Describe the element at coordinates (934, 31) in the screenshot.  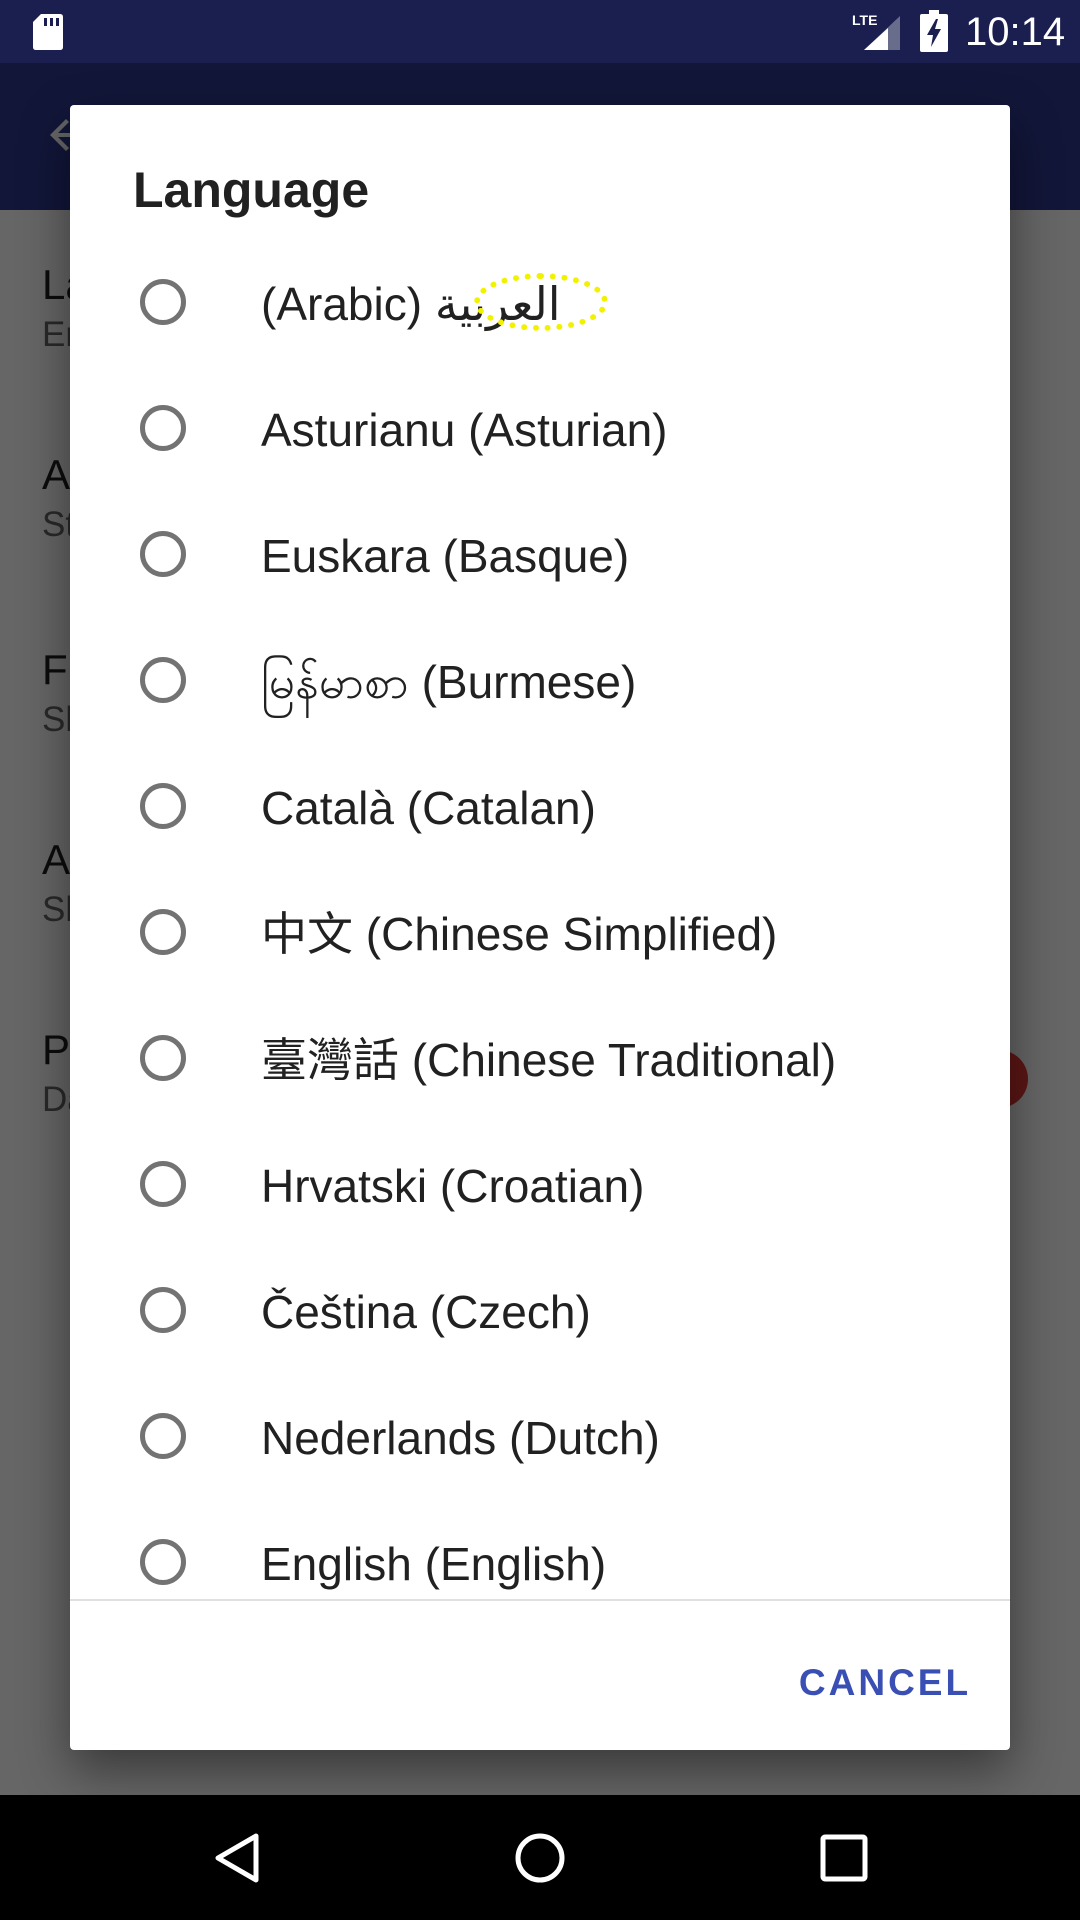
I see `battery-charging-icon` at that location.